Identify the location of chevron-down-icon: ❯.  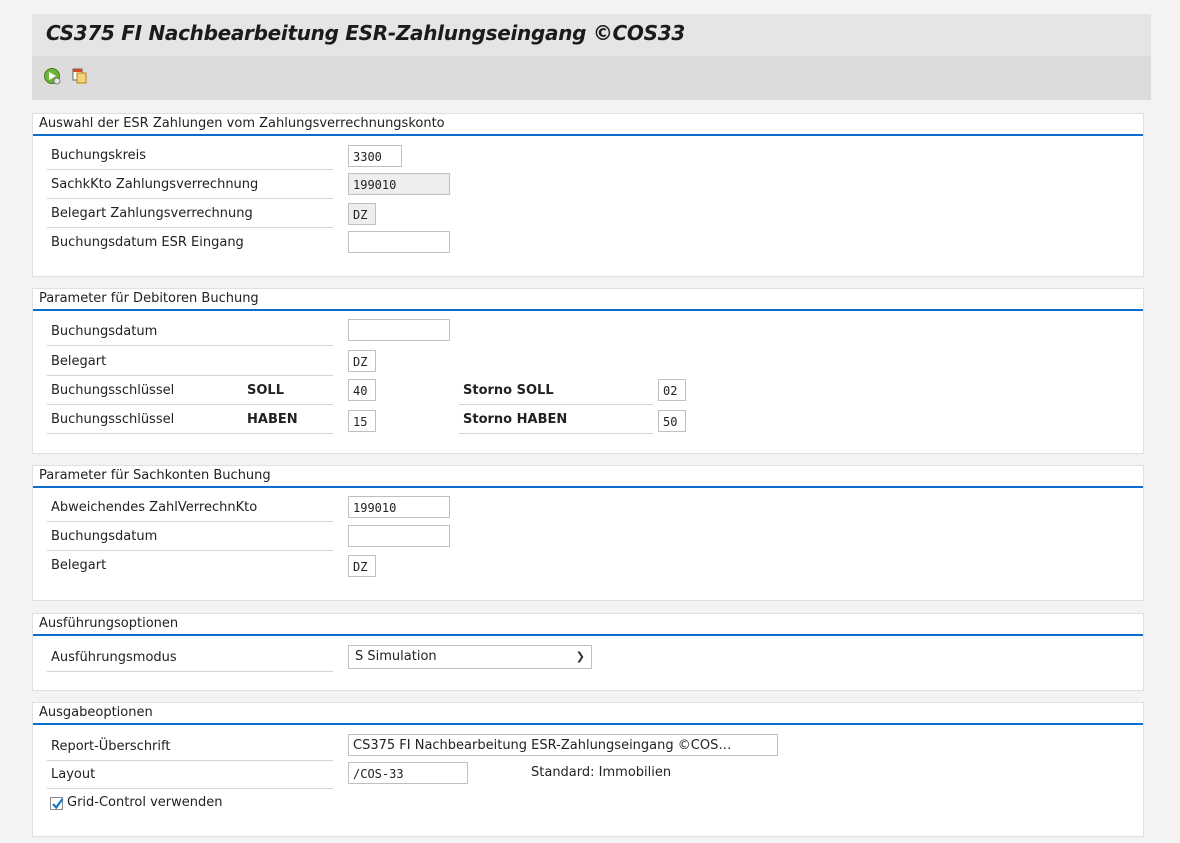
(580, 656).